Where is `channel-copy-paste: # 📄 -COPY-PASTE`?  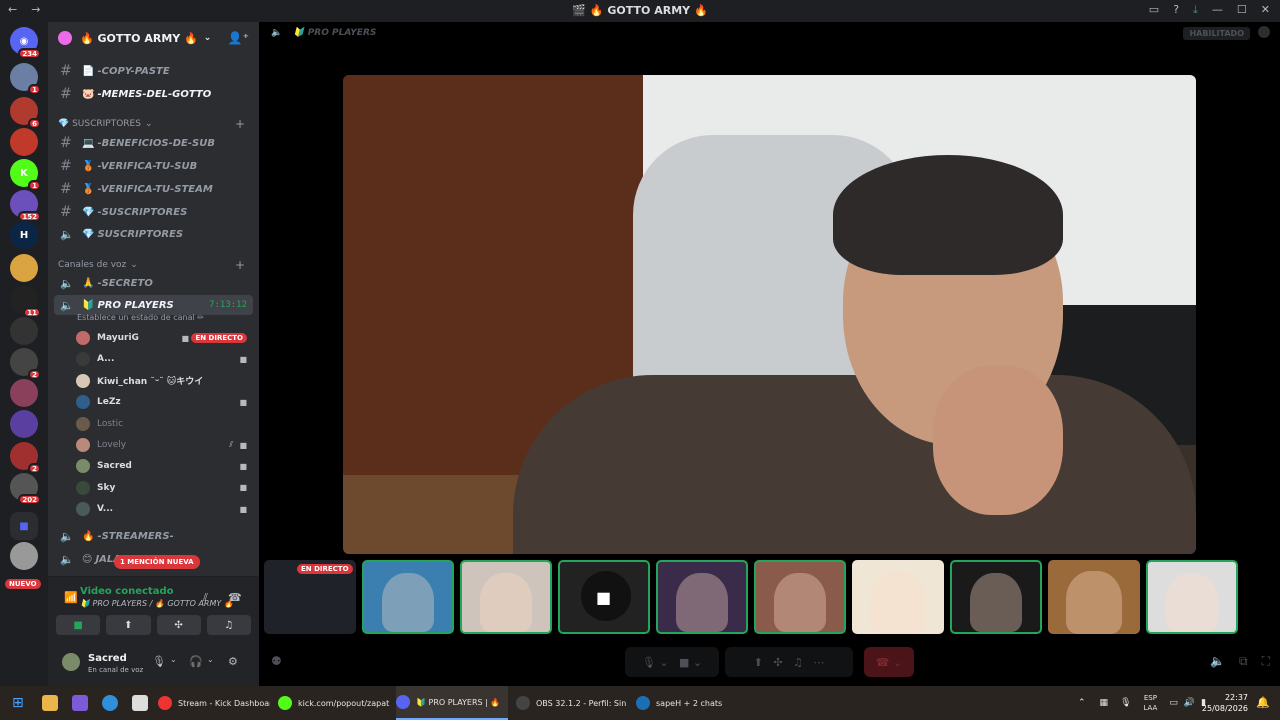 channel-copy-paste: # 📄 -COPY-PASTE is located at coordinates (153, 71).